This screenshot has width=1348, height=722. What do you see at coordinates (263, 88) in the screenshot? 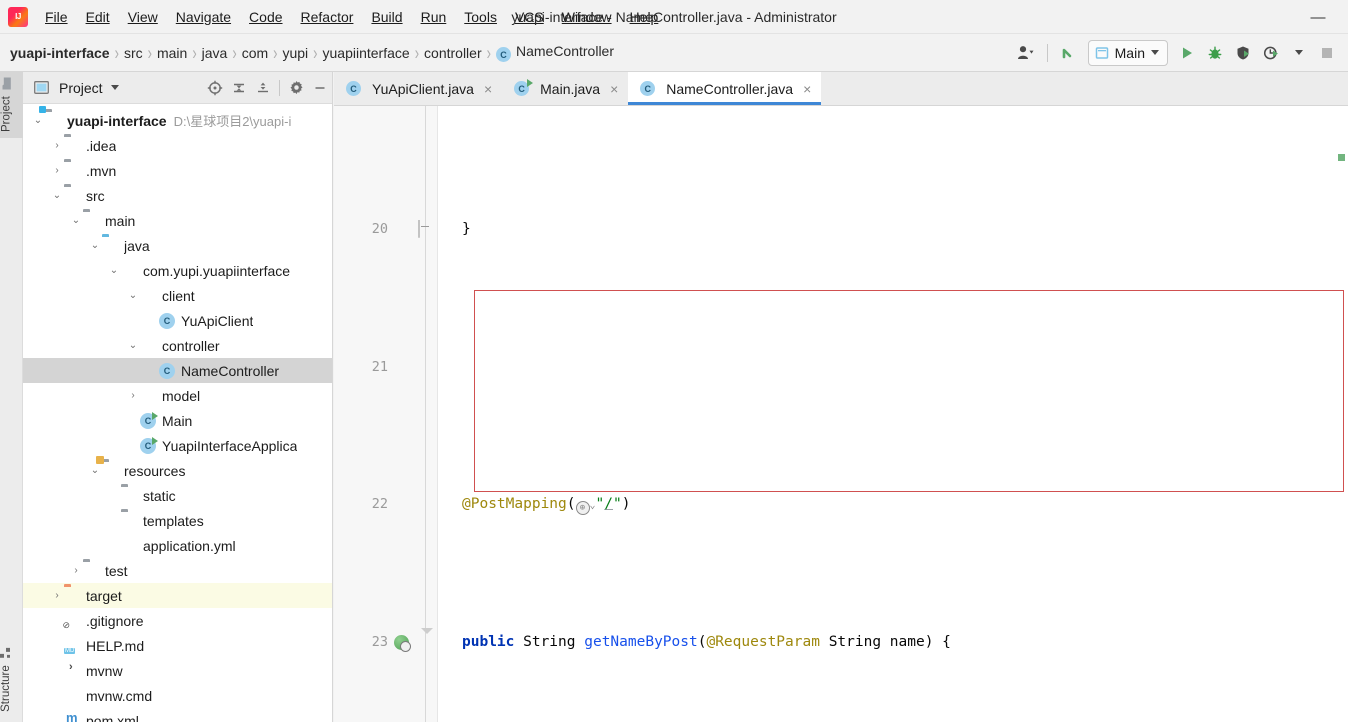
I see `collapse-all-icon` at bounding box center [263, 88].